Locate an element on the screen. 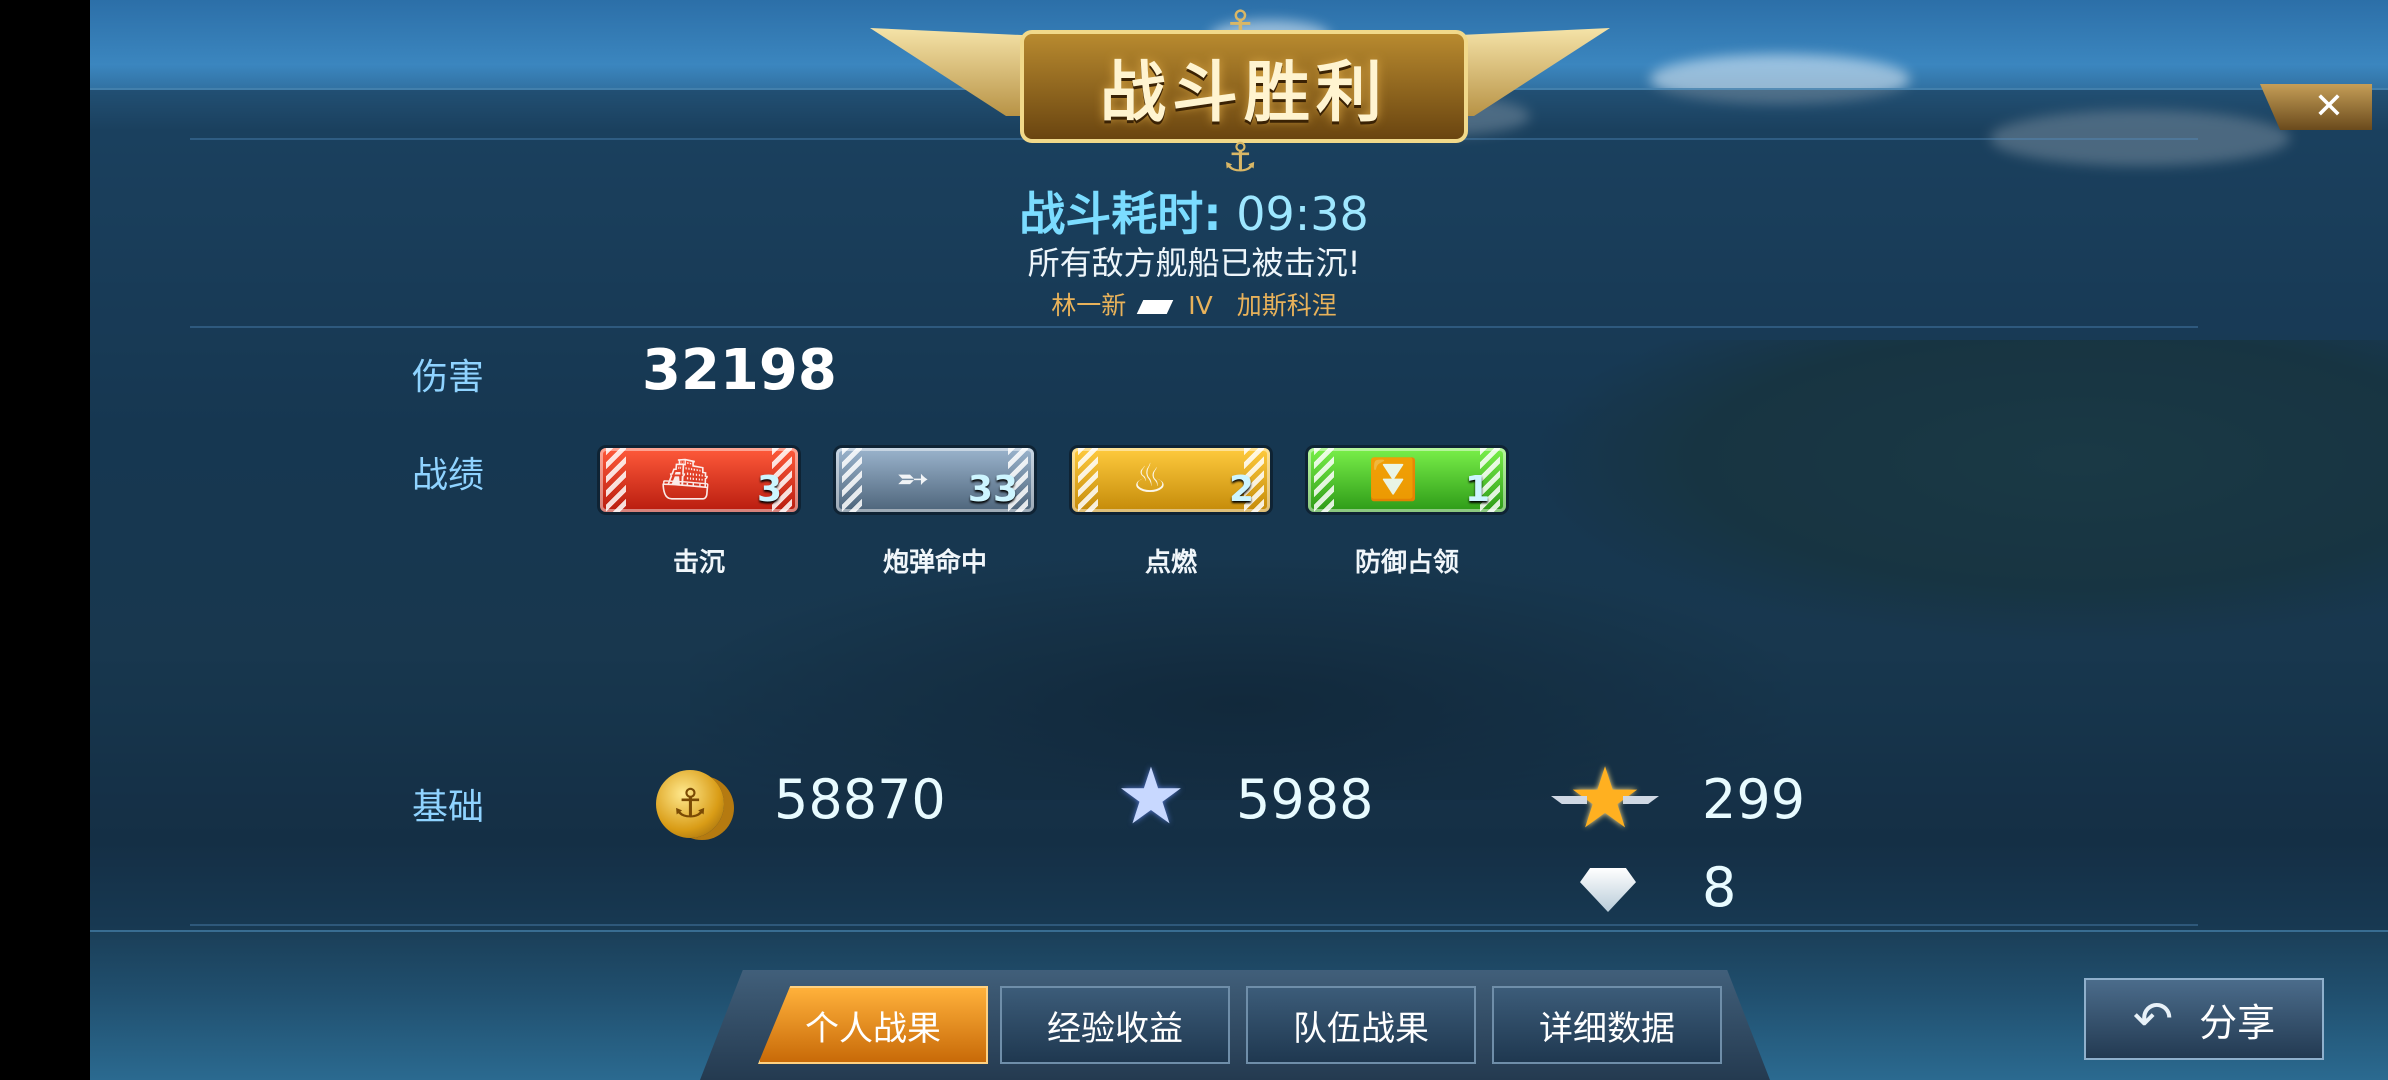  battle-duration: 战斗耗时: 09:38 is located at coordinates (1194, 211).